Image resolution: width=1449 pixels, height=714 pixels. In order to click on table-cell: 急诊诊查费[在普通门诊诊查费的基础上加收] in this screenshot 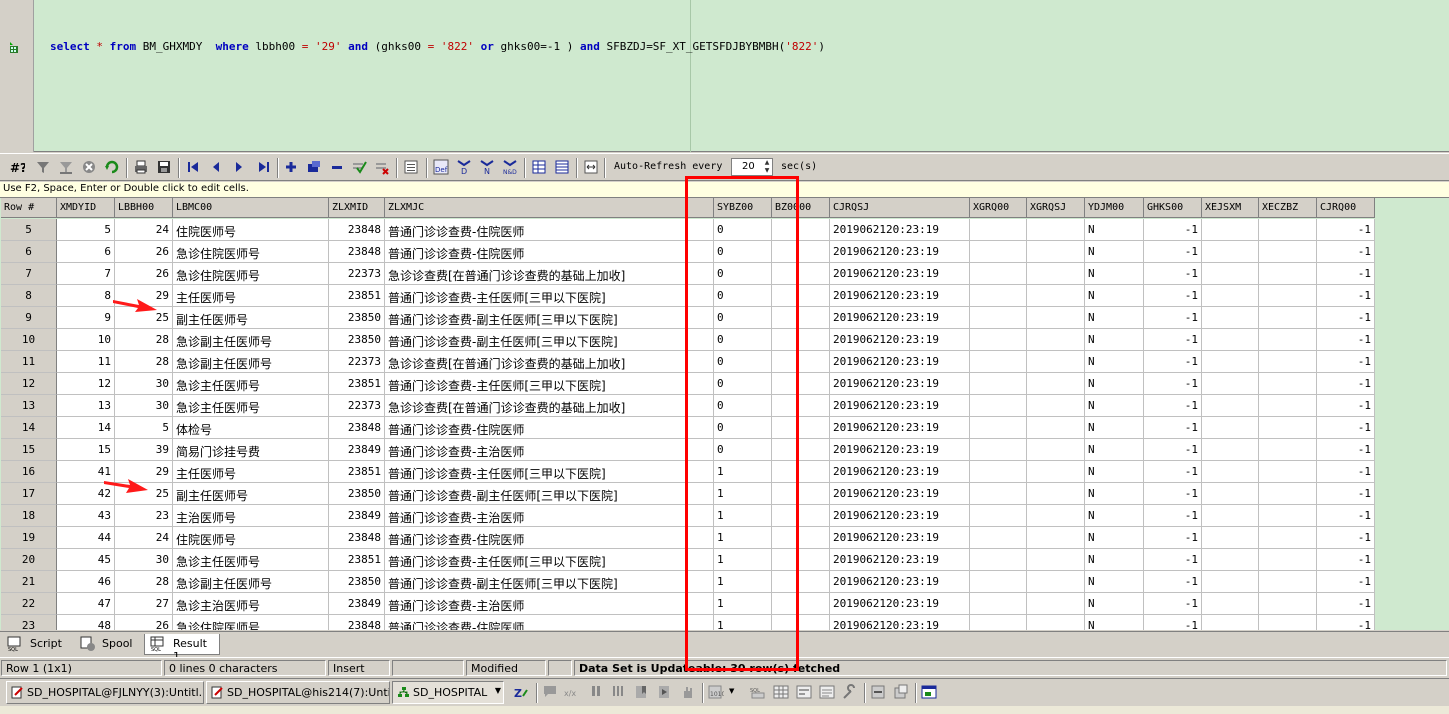, I will do `click(549, 274)`.